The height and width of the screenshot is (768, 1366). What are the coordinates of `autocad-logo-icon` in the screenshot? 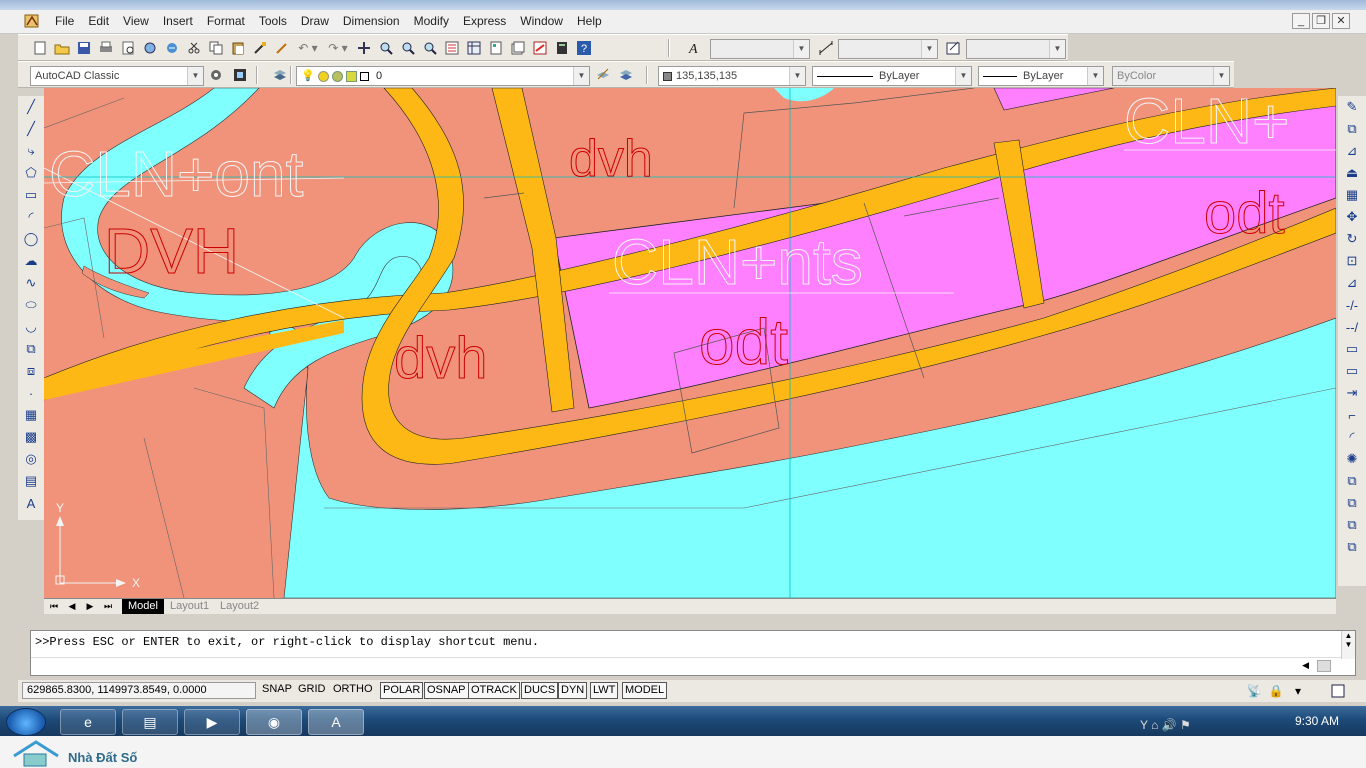 It's located at (32, 21).